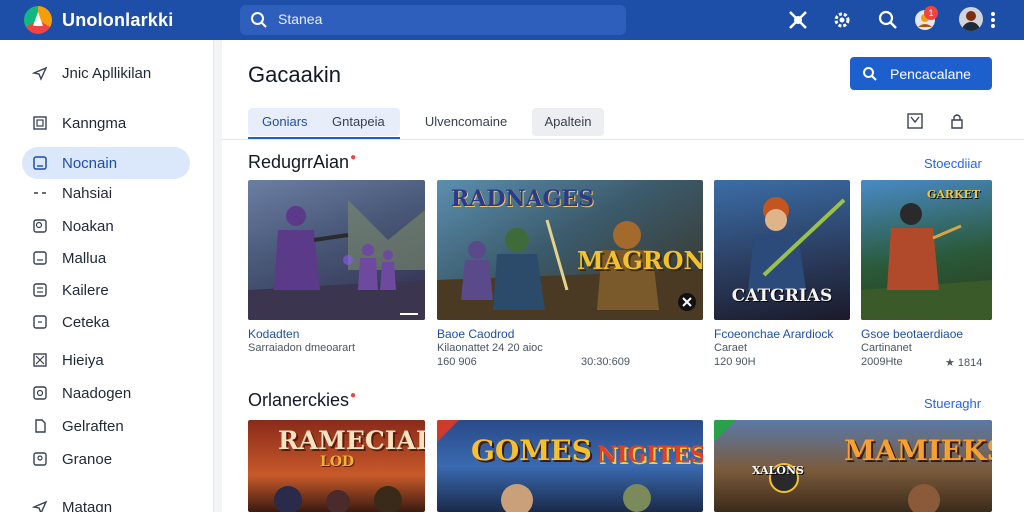 The height and width of the screenshot is (512, 1024). I want to click on sidebar-item-label: Nocnain, so click(90, 163).